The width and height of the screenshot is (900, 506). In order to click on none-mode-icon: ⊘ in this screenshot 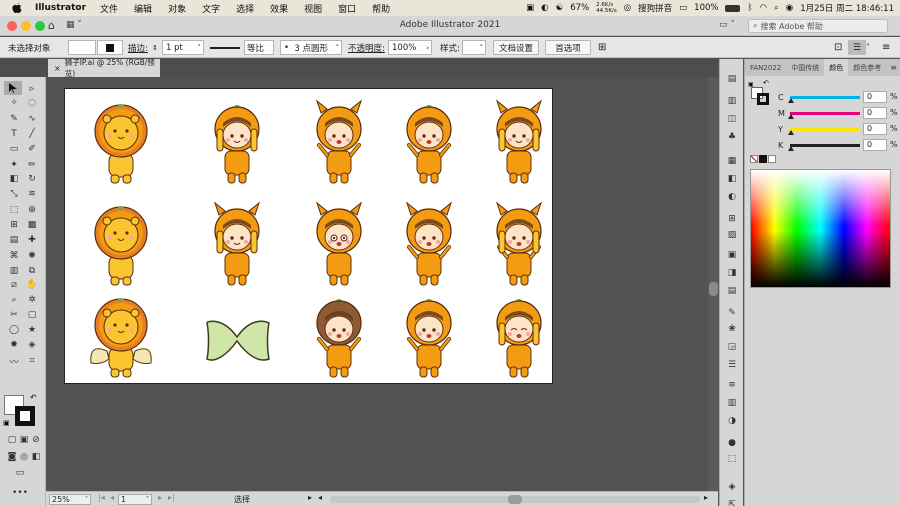, I will do `click(36, 440)`.